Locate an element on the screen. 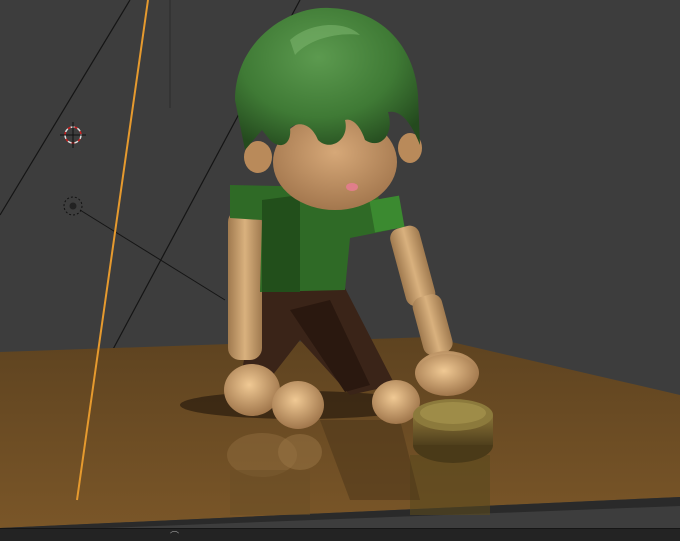  left-arm is located at coordinates (245, 285).